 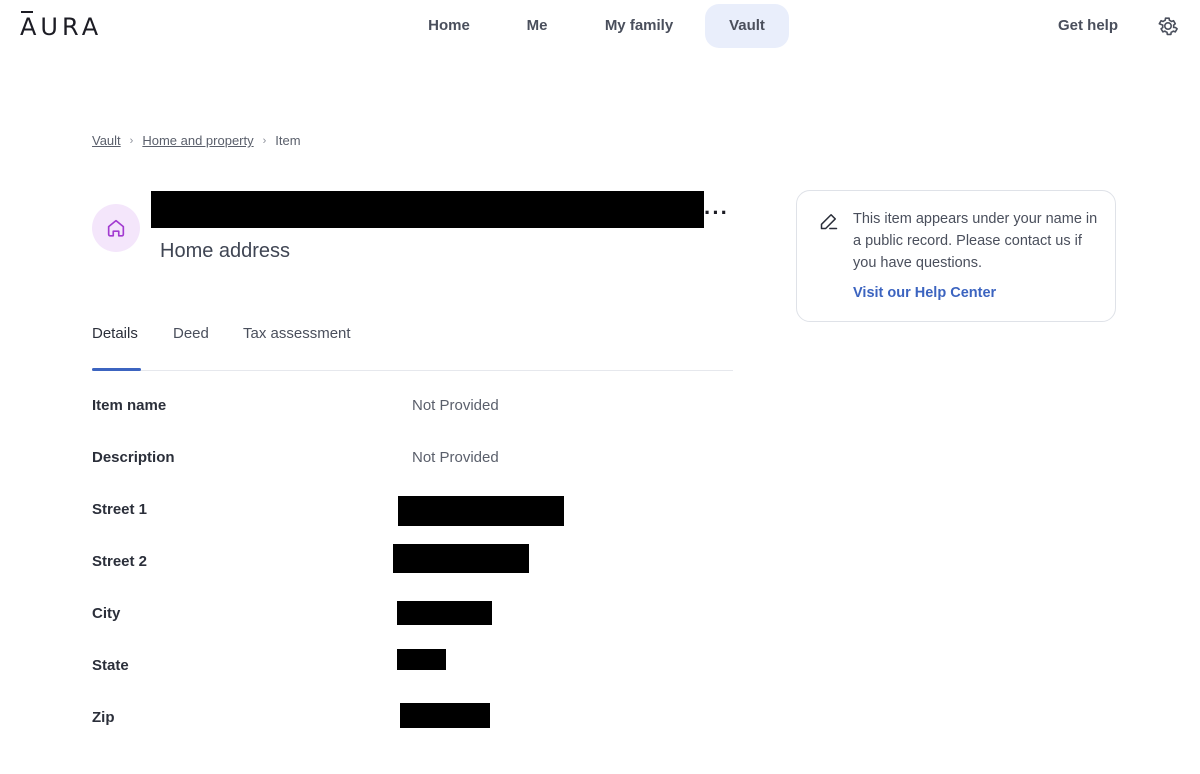 What do you see at coordinates (120, 561) in the screenshot?
I see `row-label-street-2: Street 2` at bounding box center [120, 561].